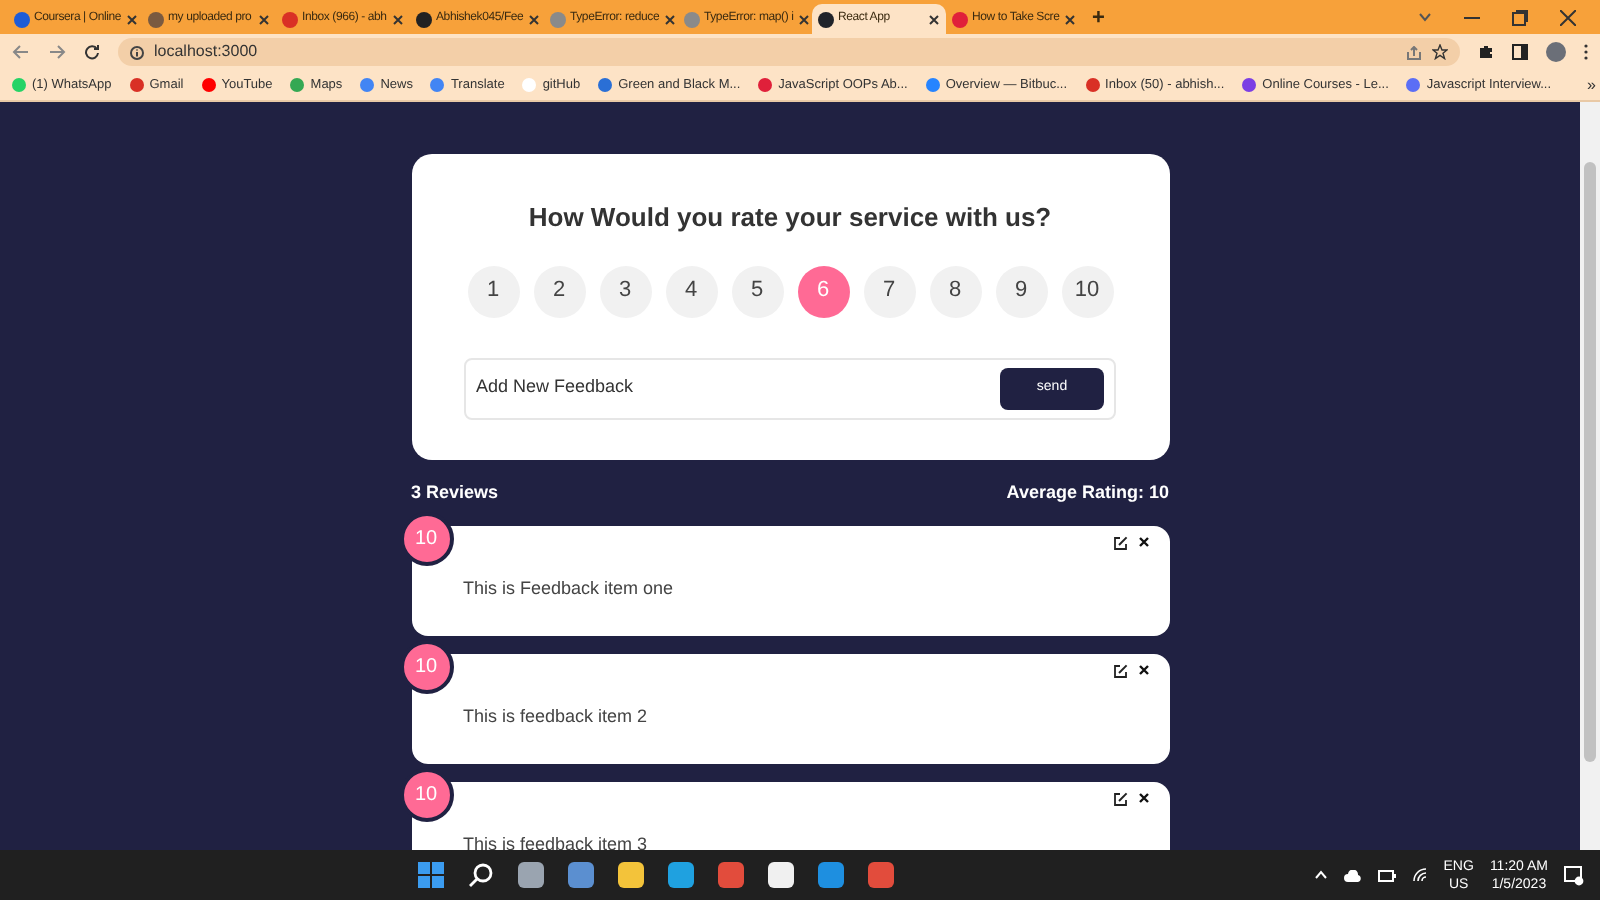 Image resolution: width=1600 pixels, height=900 pixels. What do you see at coordinates (455, 493) in the screenshot?
I see `review-count: 3 Reviews` at bounding box center [455, 493].